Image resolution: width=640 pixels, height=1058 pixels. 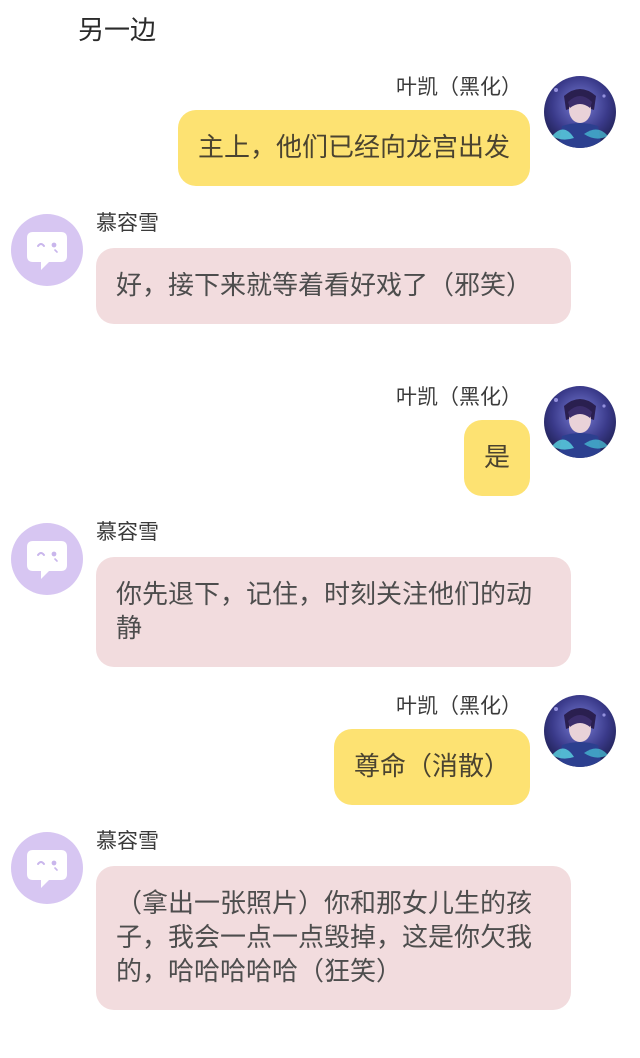 I want to click on message-bubble: 好，接下来就等着看好戏了（邪笑）, so click(x=333, y=286).